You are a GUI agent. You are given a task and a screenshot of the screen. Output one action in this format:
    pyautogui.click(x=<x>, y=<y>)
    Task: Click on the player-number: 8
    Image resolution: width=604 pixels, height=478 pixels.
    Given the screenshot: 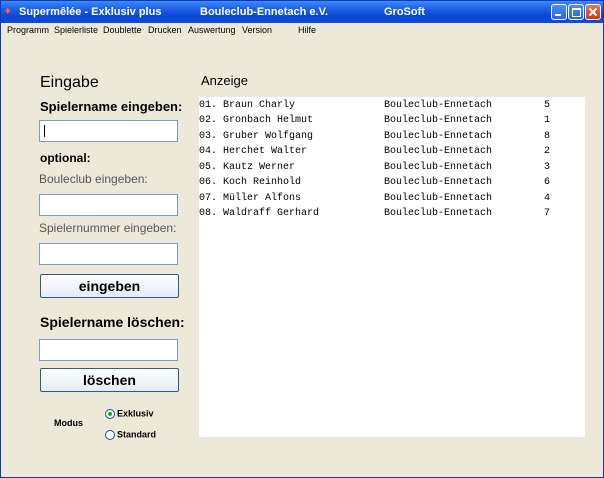 What is the action you would take?
    pyautogui.click(x=547, y=136)
    